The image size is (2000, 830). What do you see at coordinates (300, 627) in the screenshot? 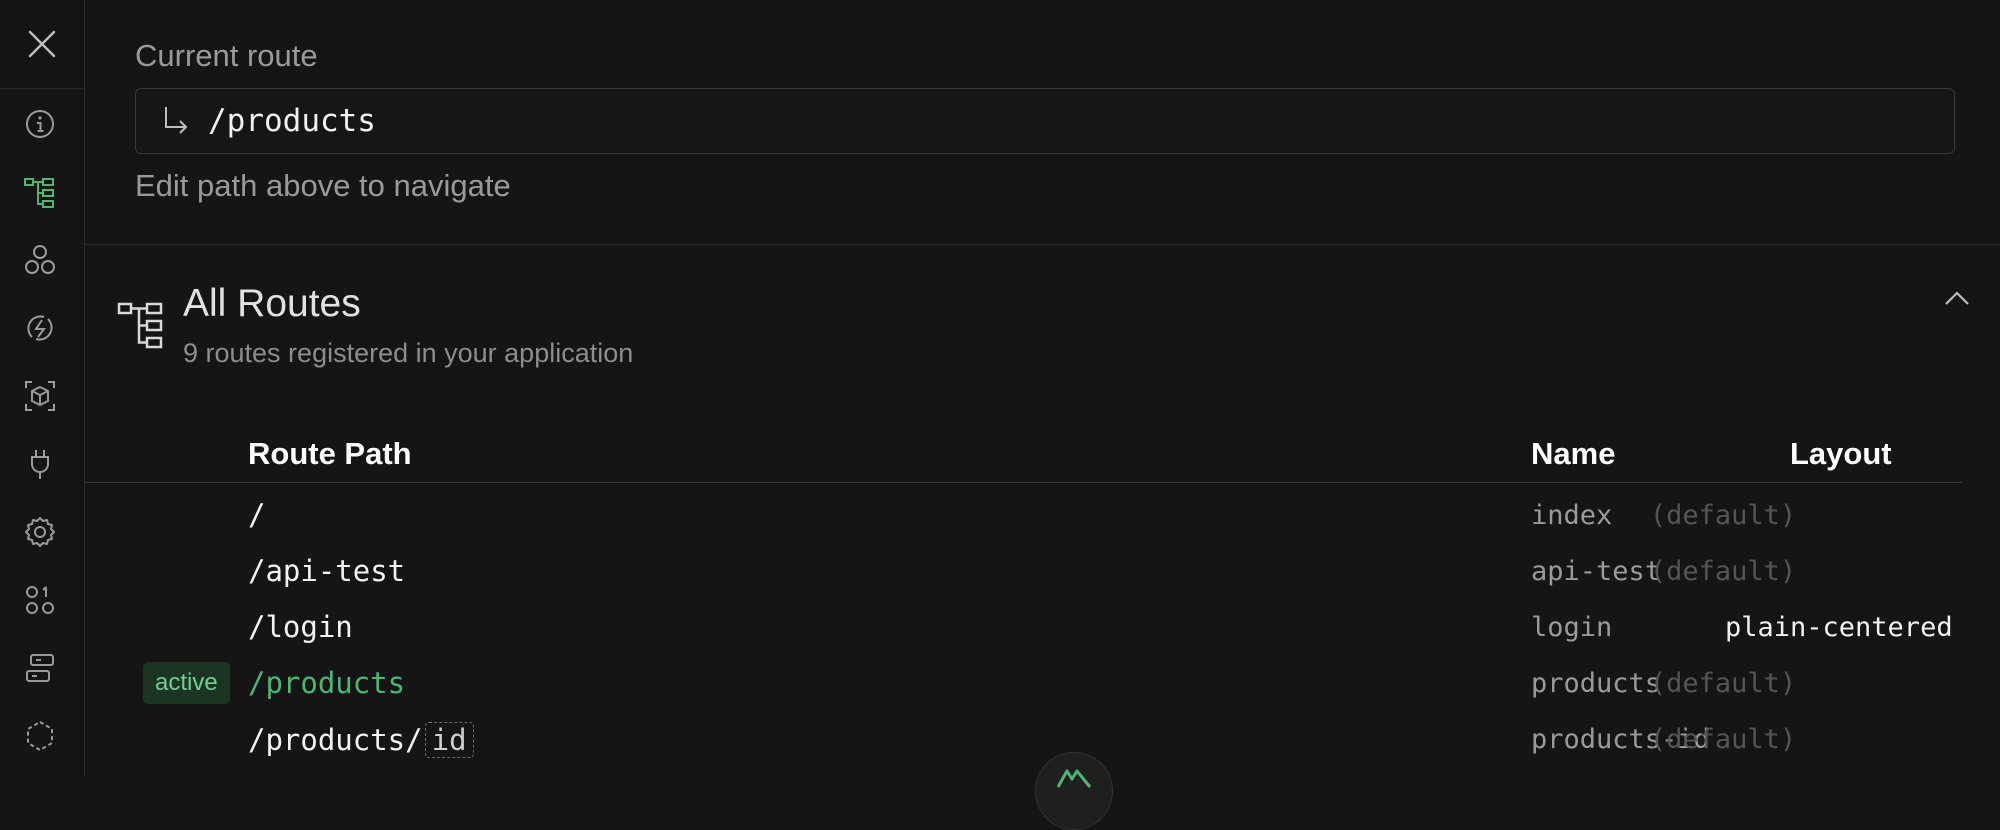
I see `route-path: /login` at bounding box center [300, 627].